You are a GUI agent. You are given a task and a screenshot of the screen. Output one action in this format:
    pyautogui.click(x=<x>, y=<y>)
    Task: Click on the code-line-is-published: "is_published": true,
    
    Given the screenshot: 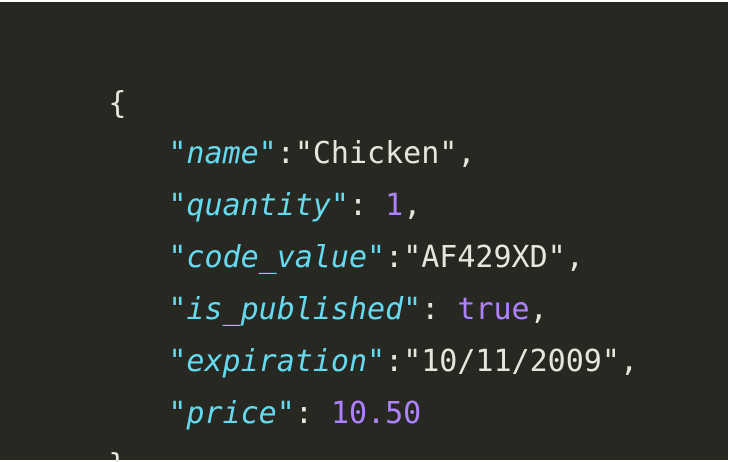 What is the action you would take?
    pyautogui.click(x=303, y=288)
    